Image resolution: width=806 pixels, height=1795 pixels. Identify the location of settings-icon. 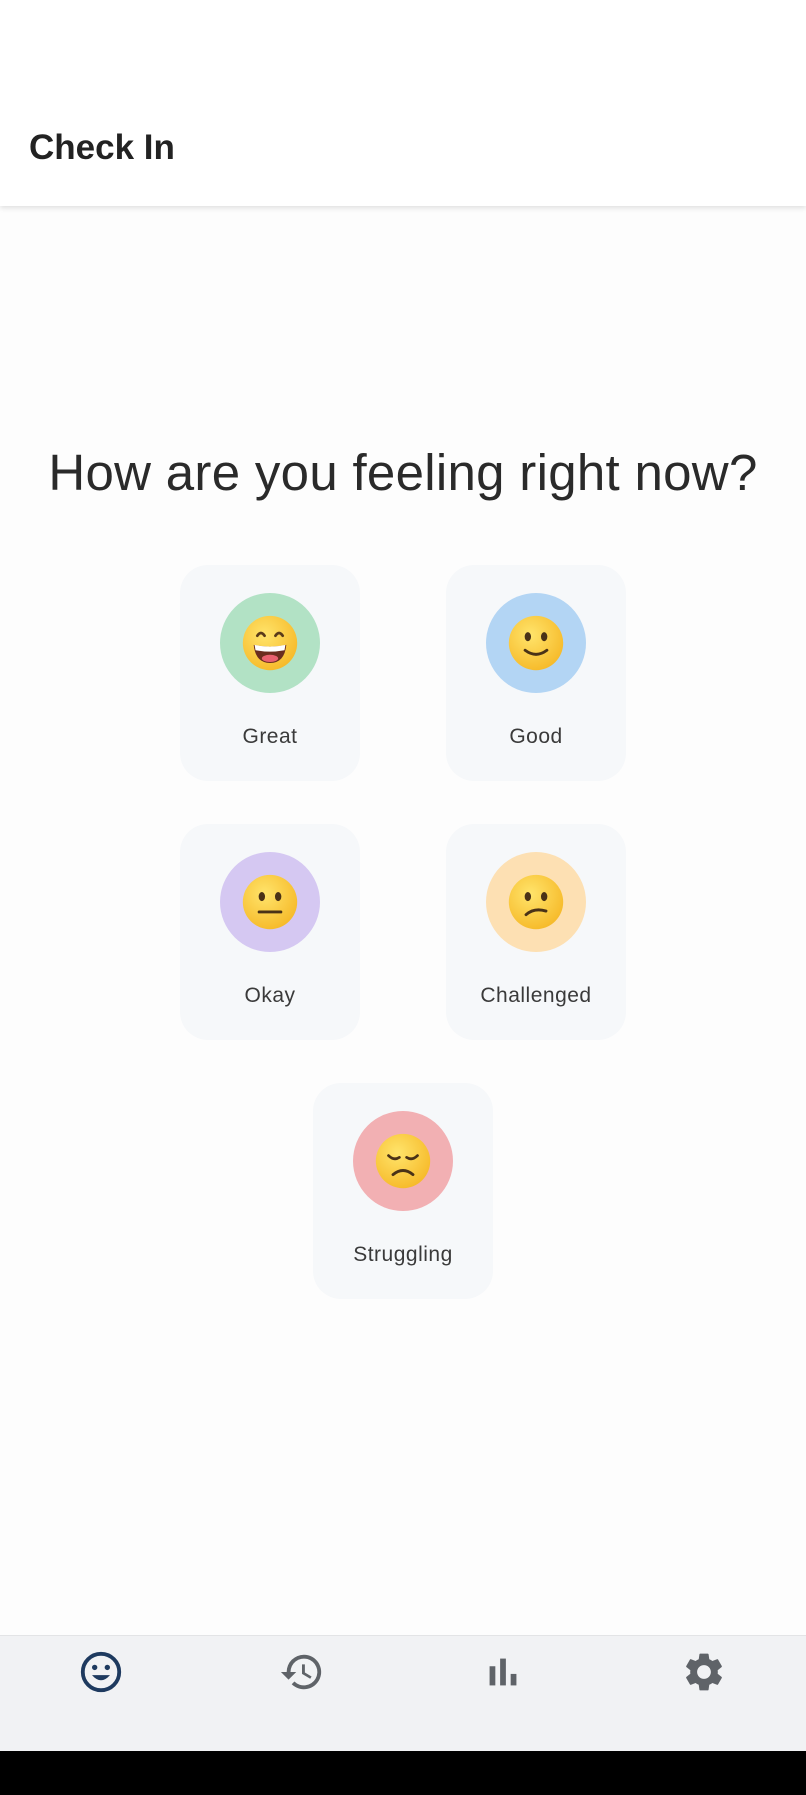
(703, 1672).